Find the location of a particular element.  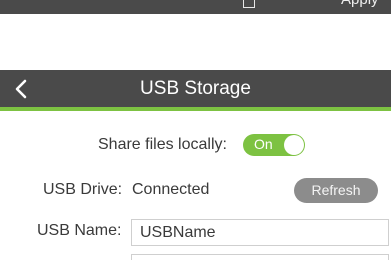

toggle-state-text: On is located at coordinates (263, 144).